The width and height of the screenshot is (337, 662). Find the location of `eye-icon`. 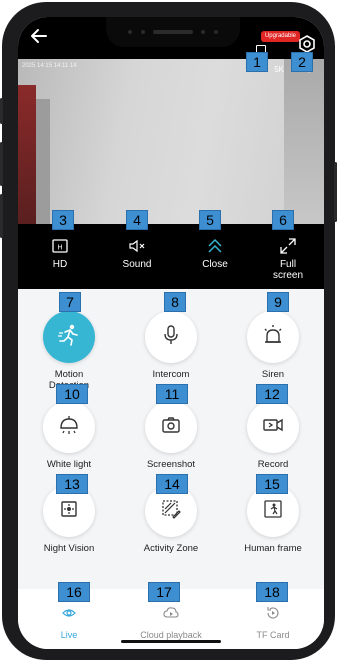

eye-icon is located at coordinates (69, 613).